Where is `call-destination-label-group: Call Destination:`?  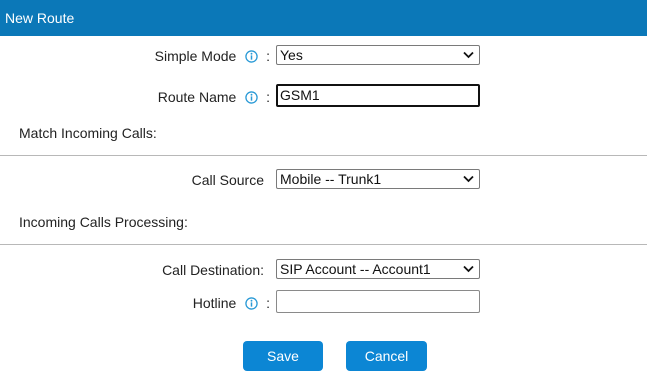 call-destination-label-group: Call Destination: is located at coordinates (135, 269).